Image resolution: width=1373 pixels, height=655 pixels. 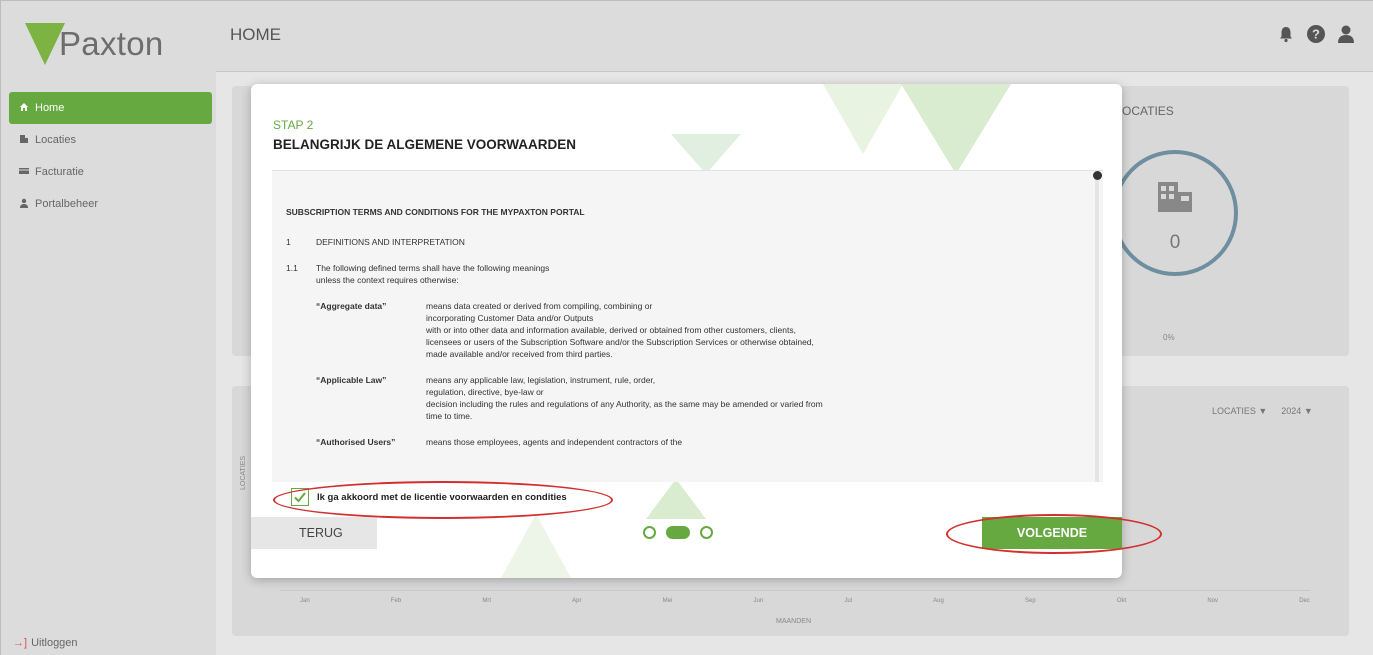 I want to click on terms-scrollbar, so click(x=1097, y=326).